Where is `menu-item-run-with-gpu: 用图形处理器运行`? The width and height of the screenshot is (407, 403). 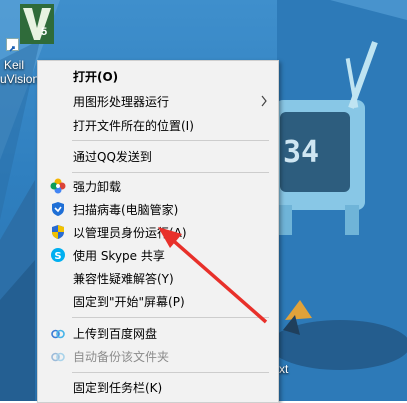
menu-item-run-with-gpu: 用图形处理器运行 is located at coordinates (158, 101).